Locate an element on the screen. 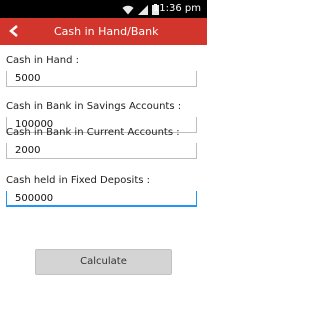 This screenshot has width=320, height=310. page-title: Cash in Hand/Bank is located at coordinates (106, 31).